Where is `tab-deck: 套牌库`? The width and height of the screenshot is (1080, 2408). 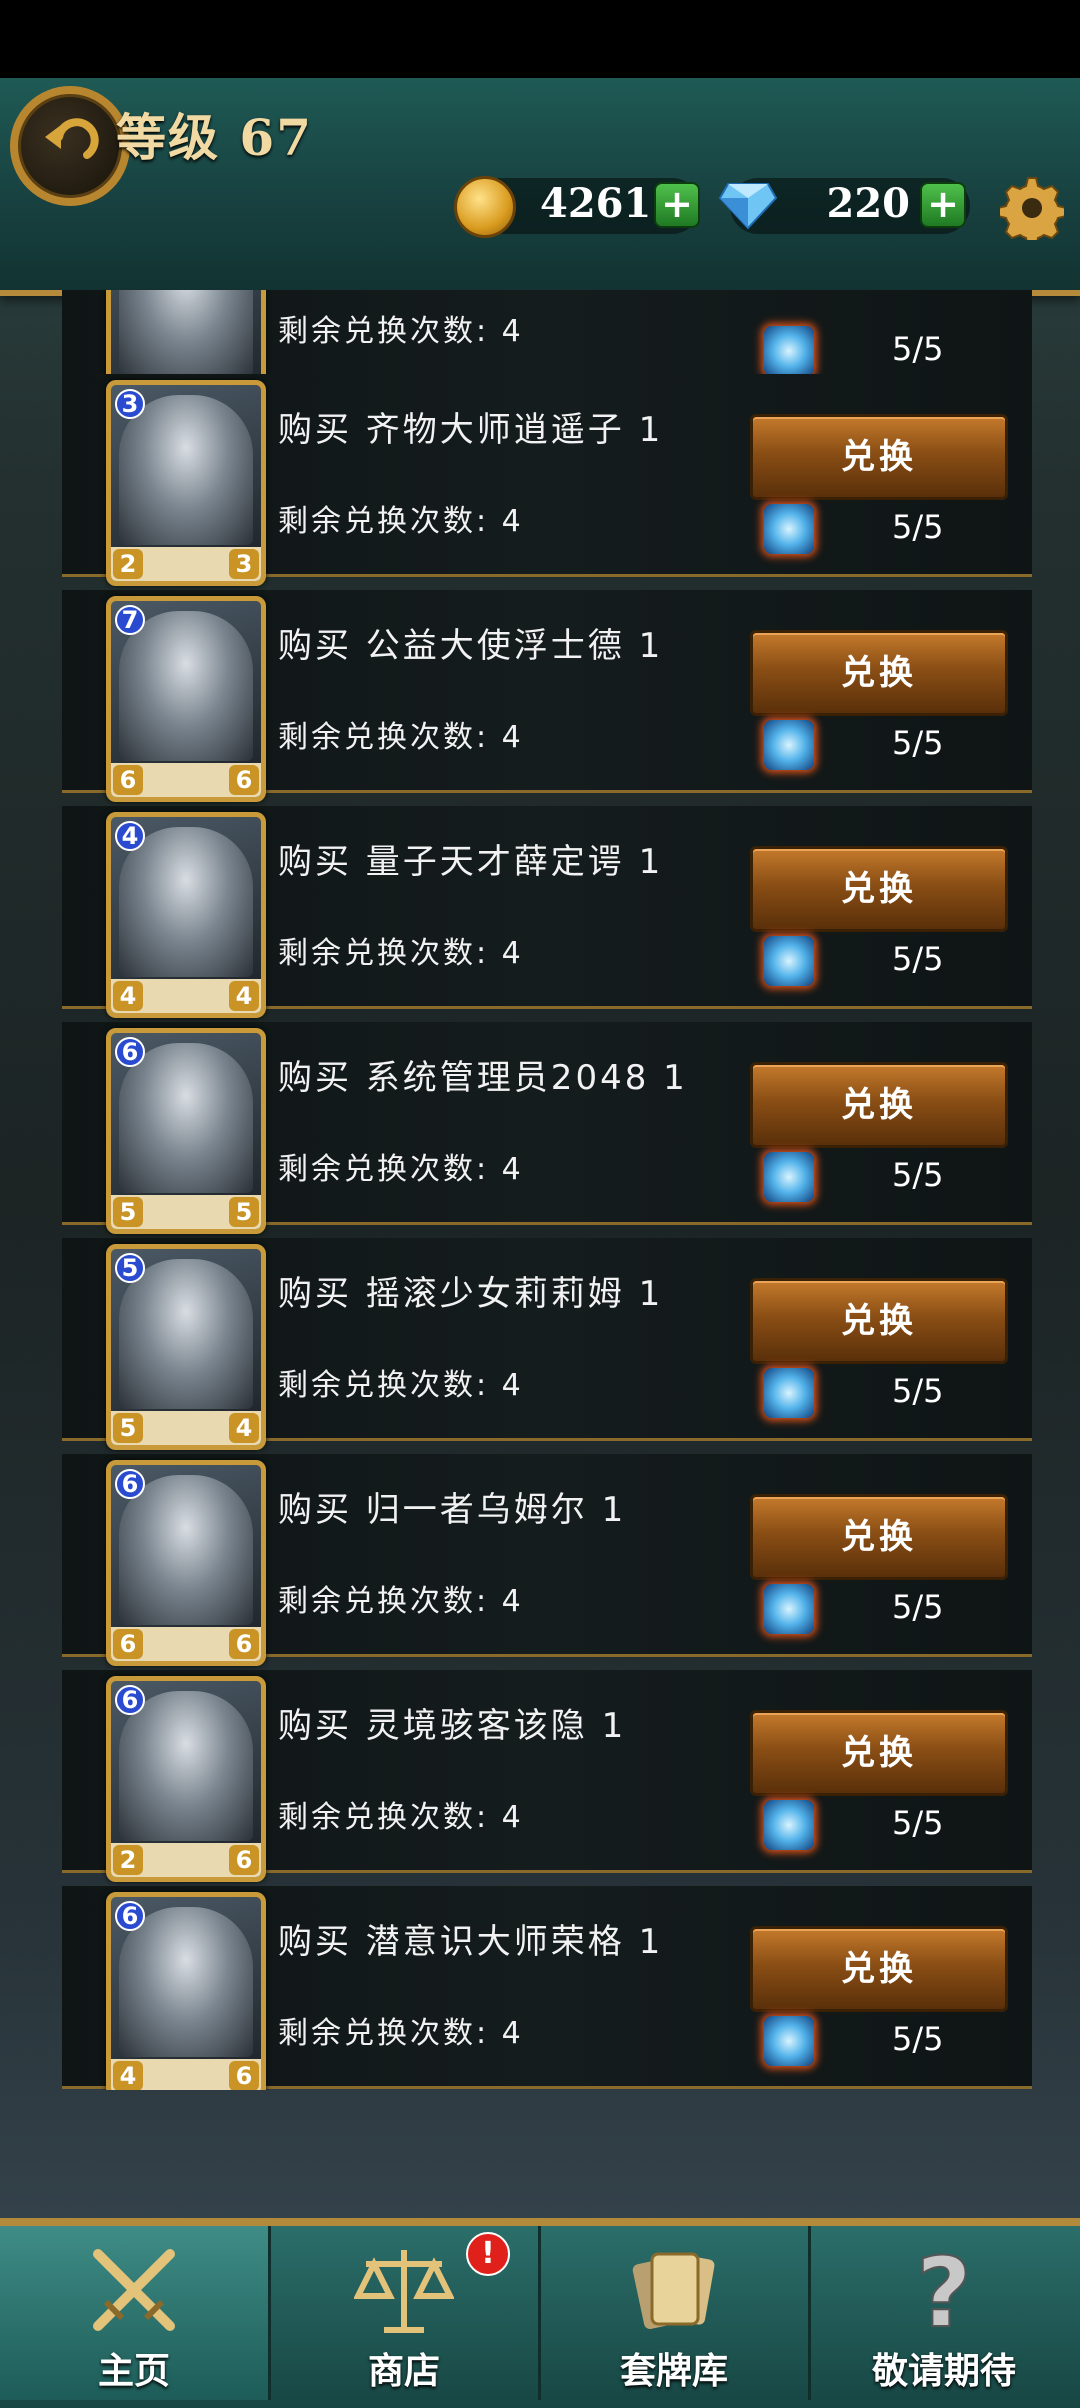 tab-deck: 套牌库 is located at coordinates (675, 2313).